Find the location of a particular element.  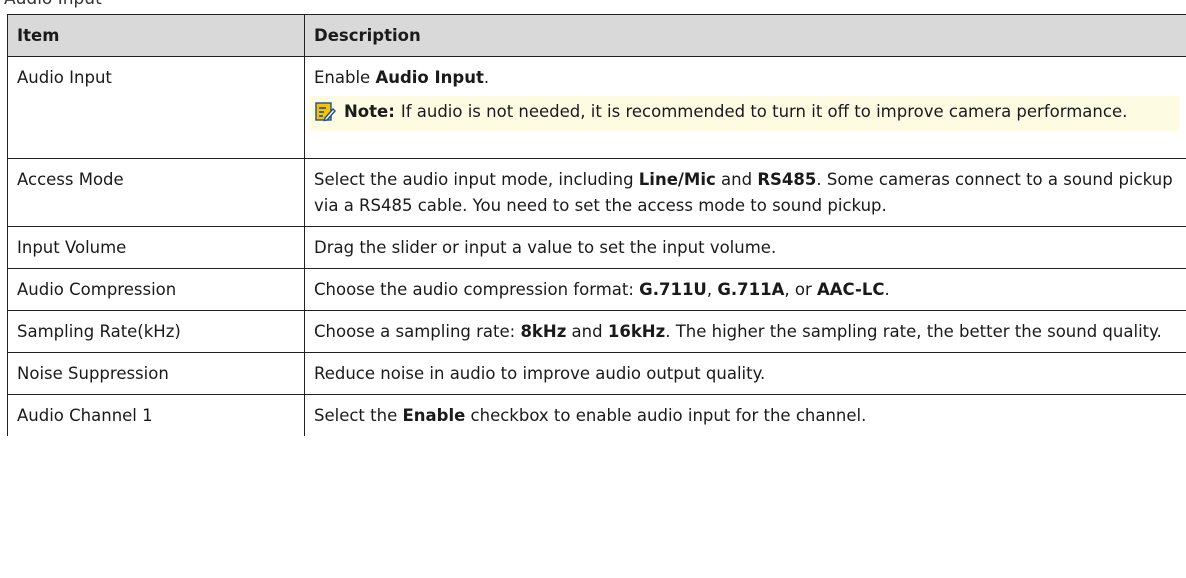

bold-term: Enable is located at coordinates (434, 415).